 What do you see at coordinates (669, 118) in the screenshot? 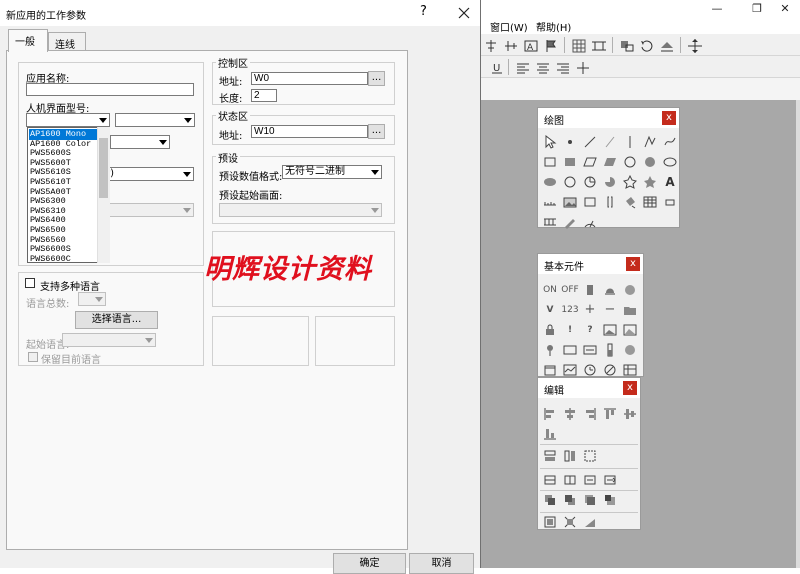
I see `drawing-palette-close-icon: x` at bounding box center [669, 118].